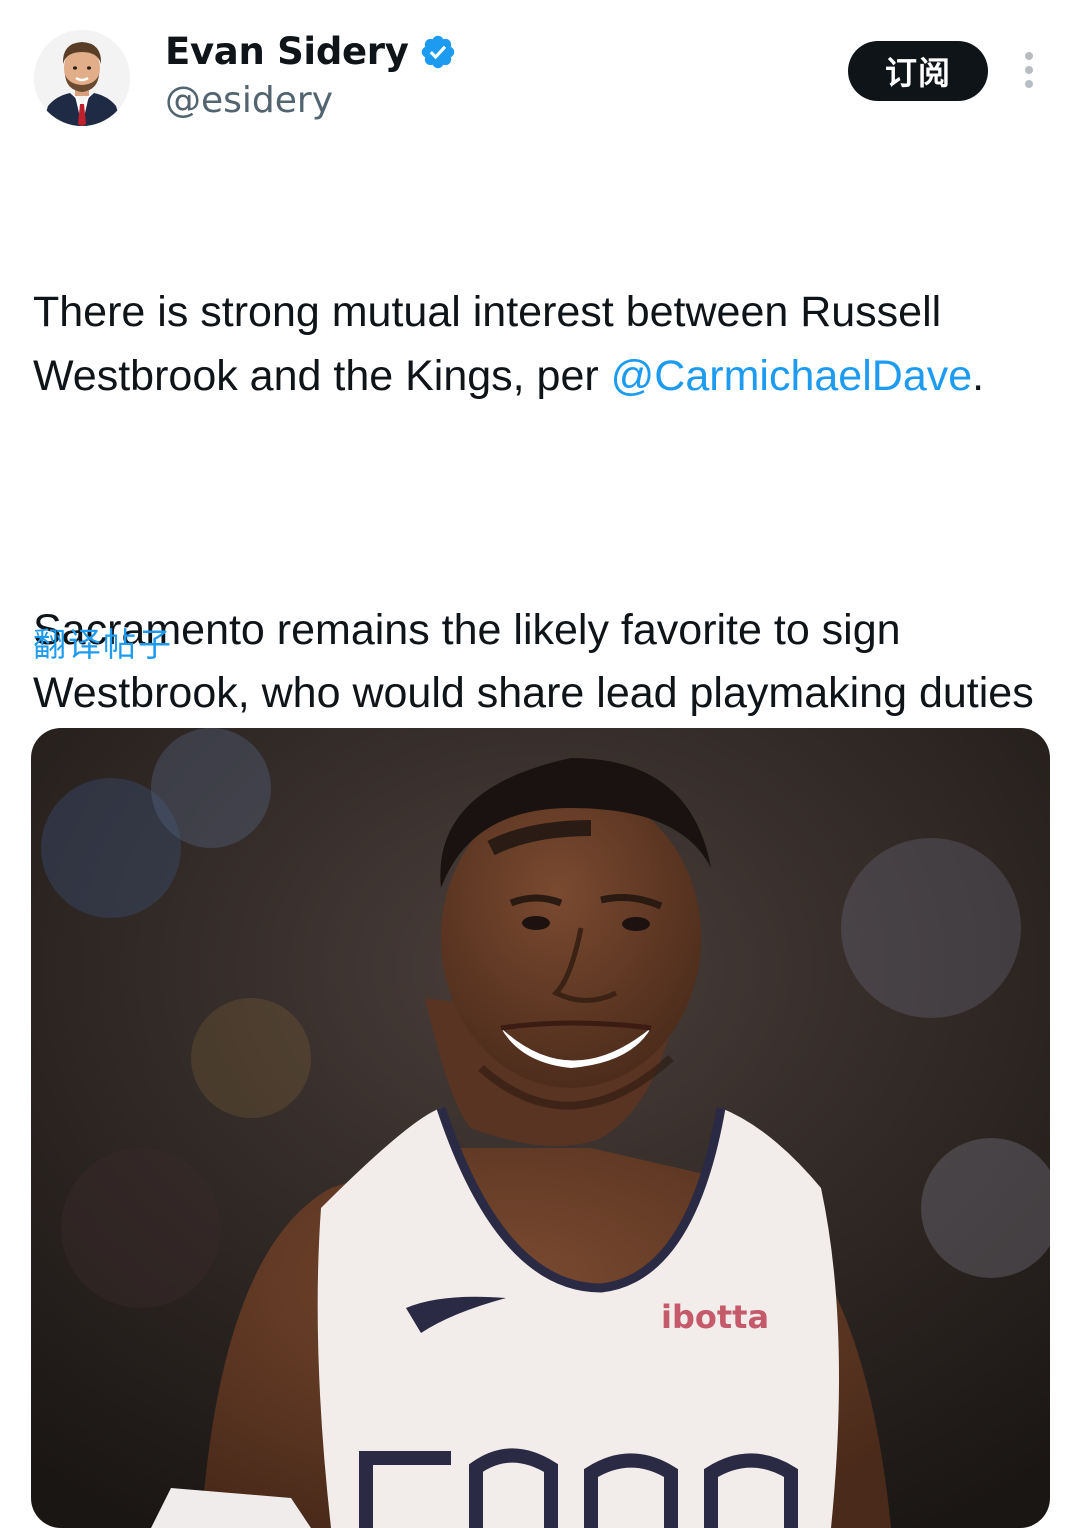 The width and height of the screenshot is (1080, 1528). What do you see at coordinates (1029, 70) in the screenshot?
I see `more-vertical-icon` at bounding box center [1029, 70].